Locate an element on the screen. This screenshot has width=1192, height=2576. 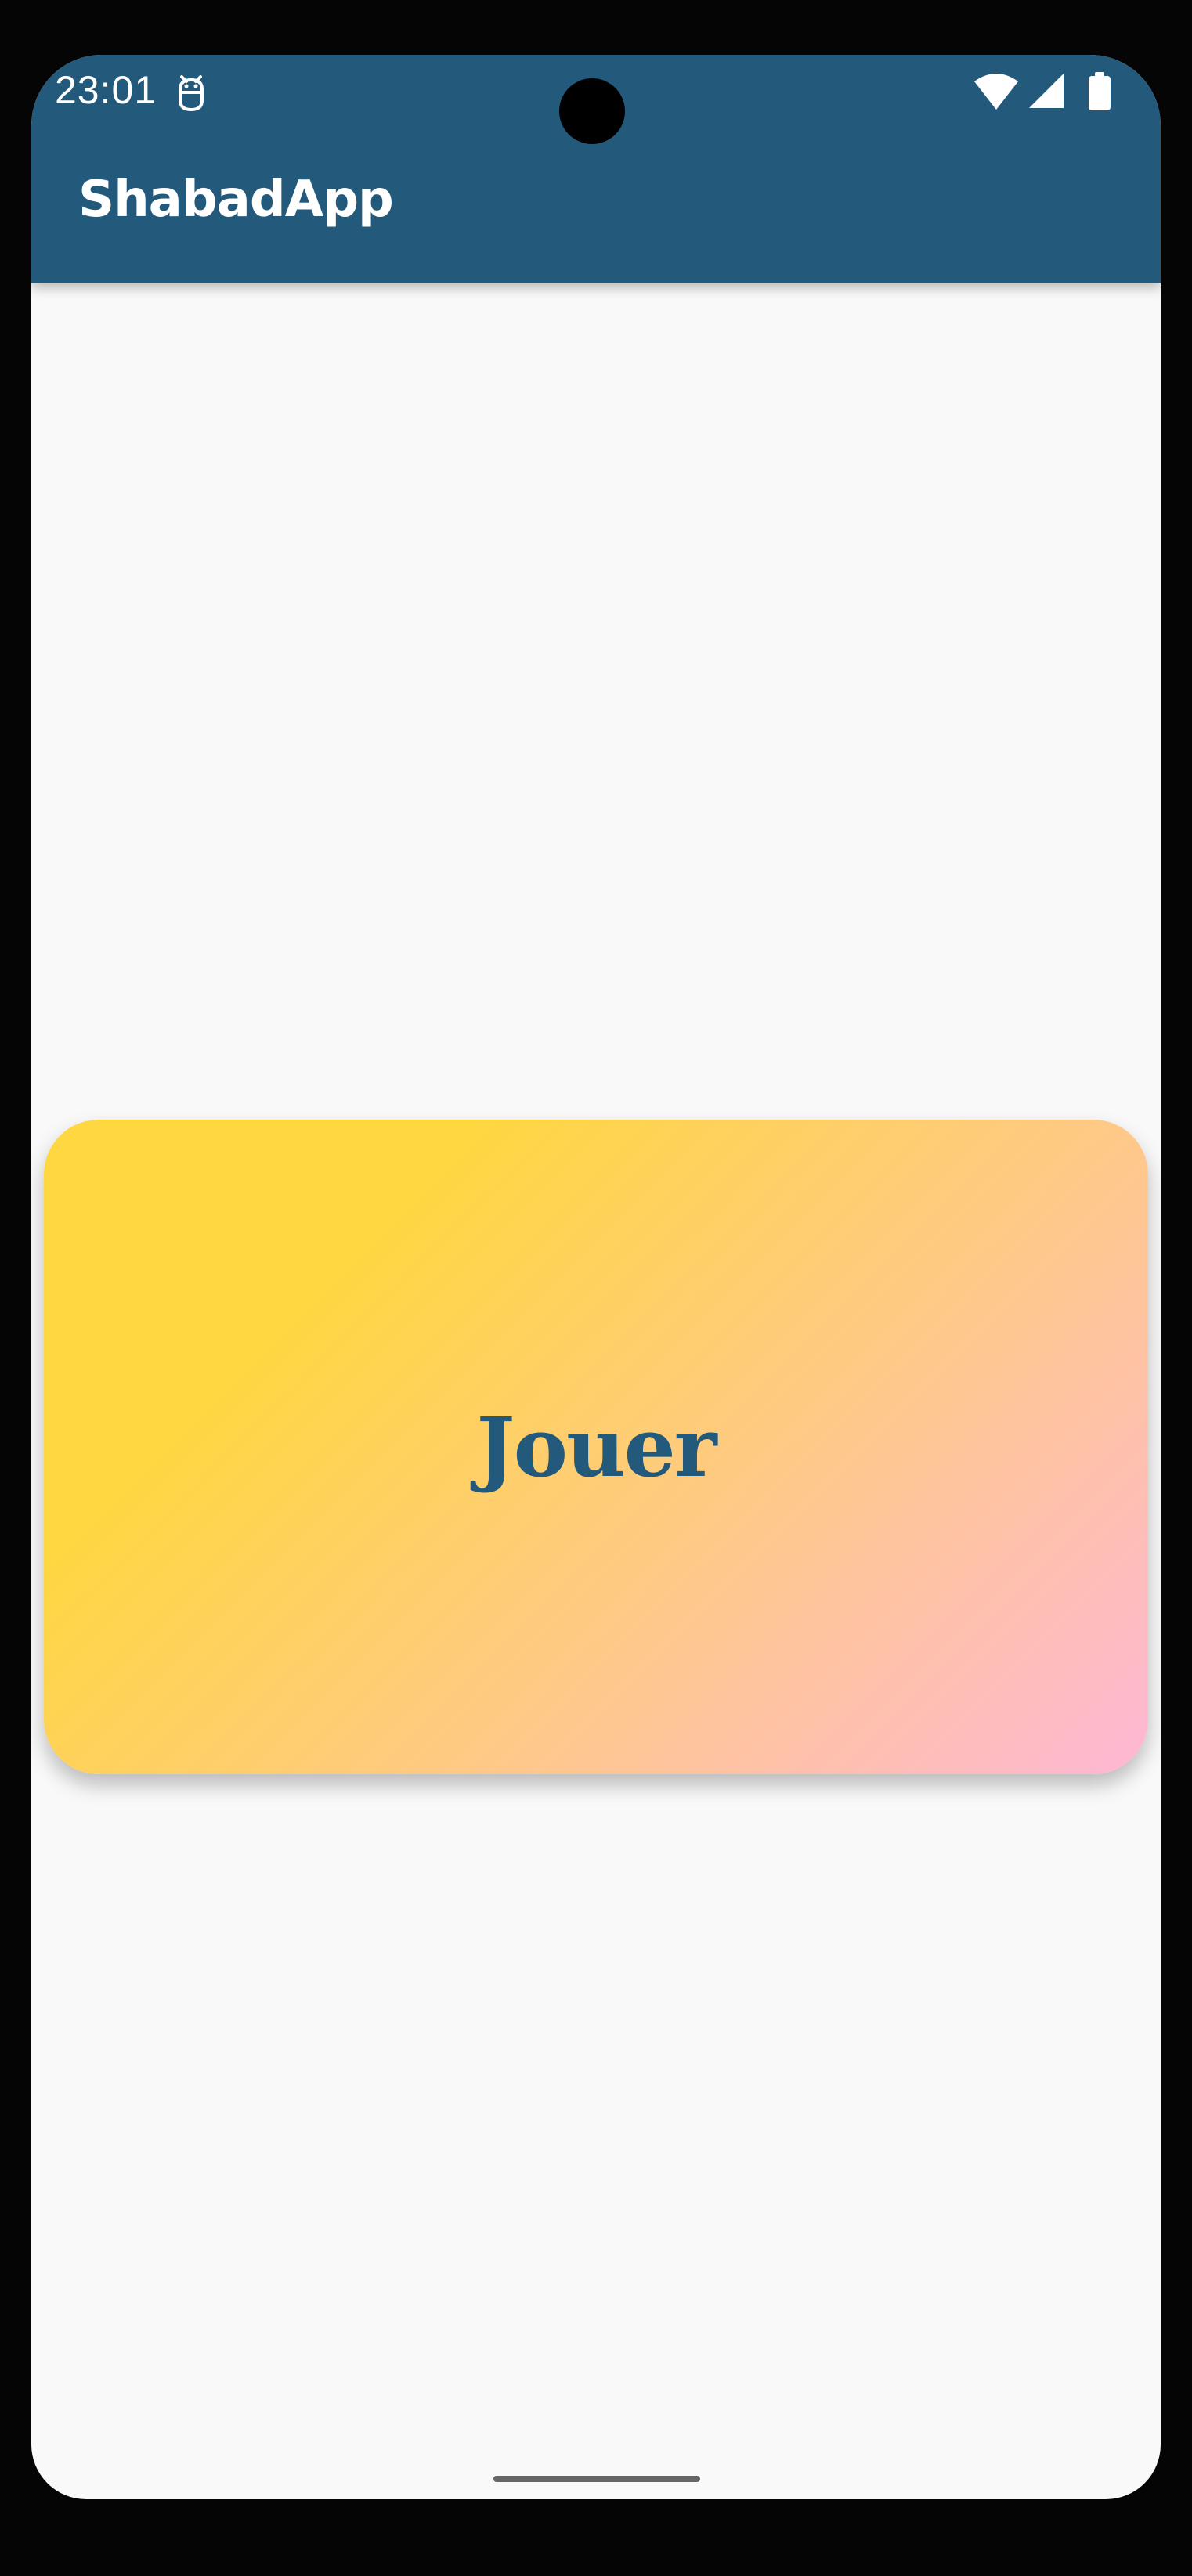
battery-icon is located at coordinates (1100, 91).